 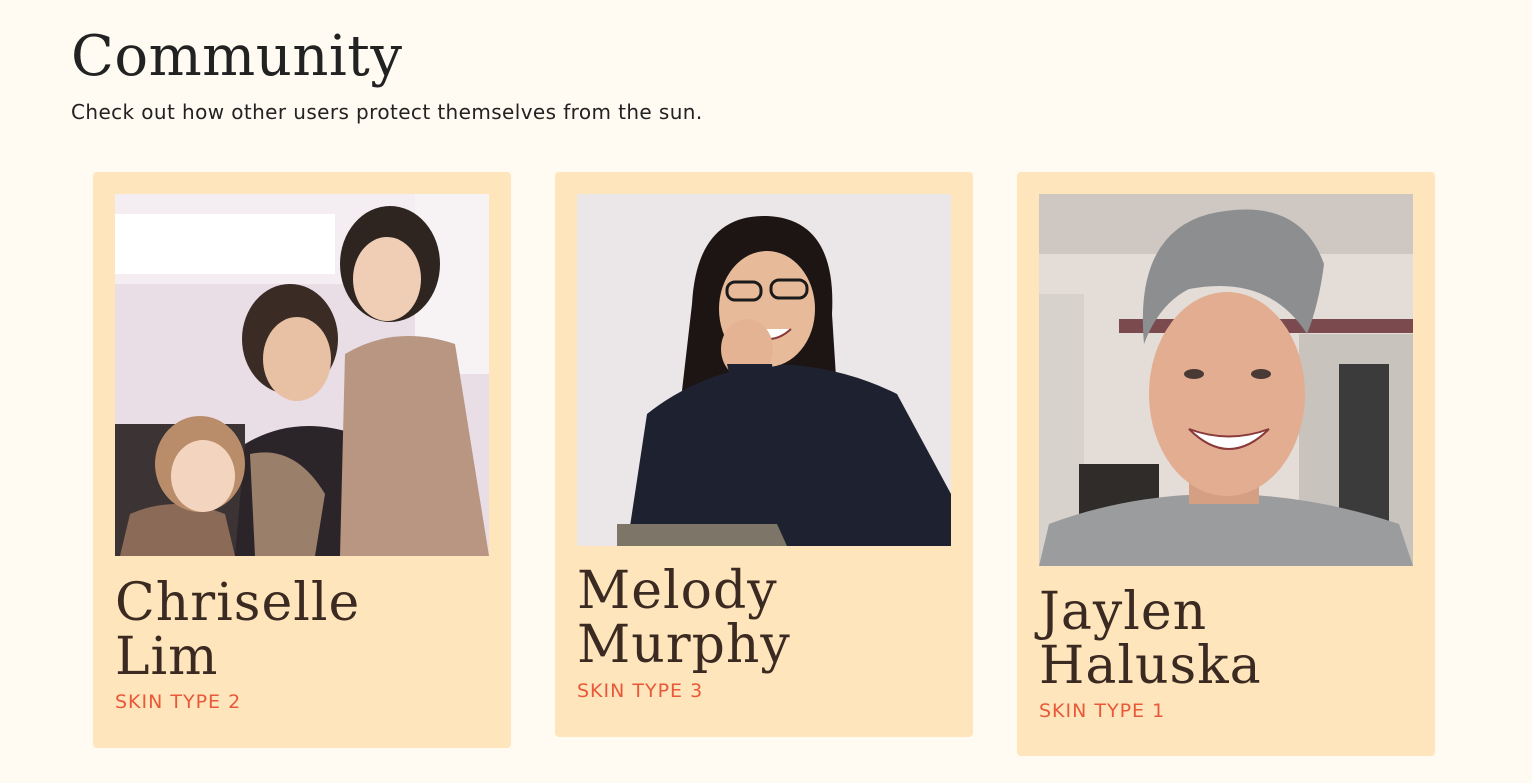 What do you see at coordinates (238, 603) in the screenshot?
I see `member-first-name: Chriselle` at bounding box center [238, 603].